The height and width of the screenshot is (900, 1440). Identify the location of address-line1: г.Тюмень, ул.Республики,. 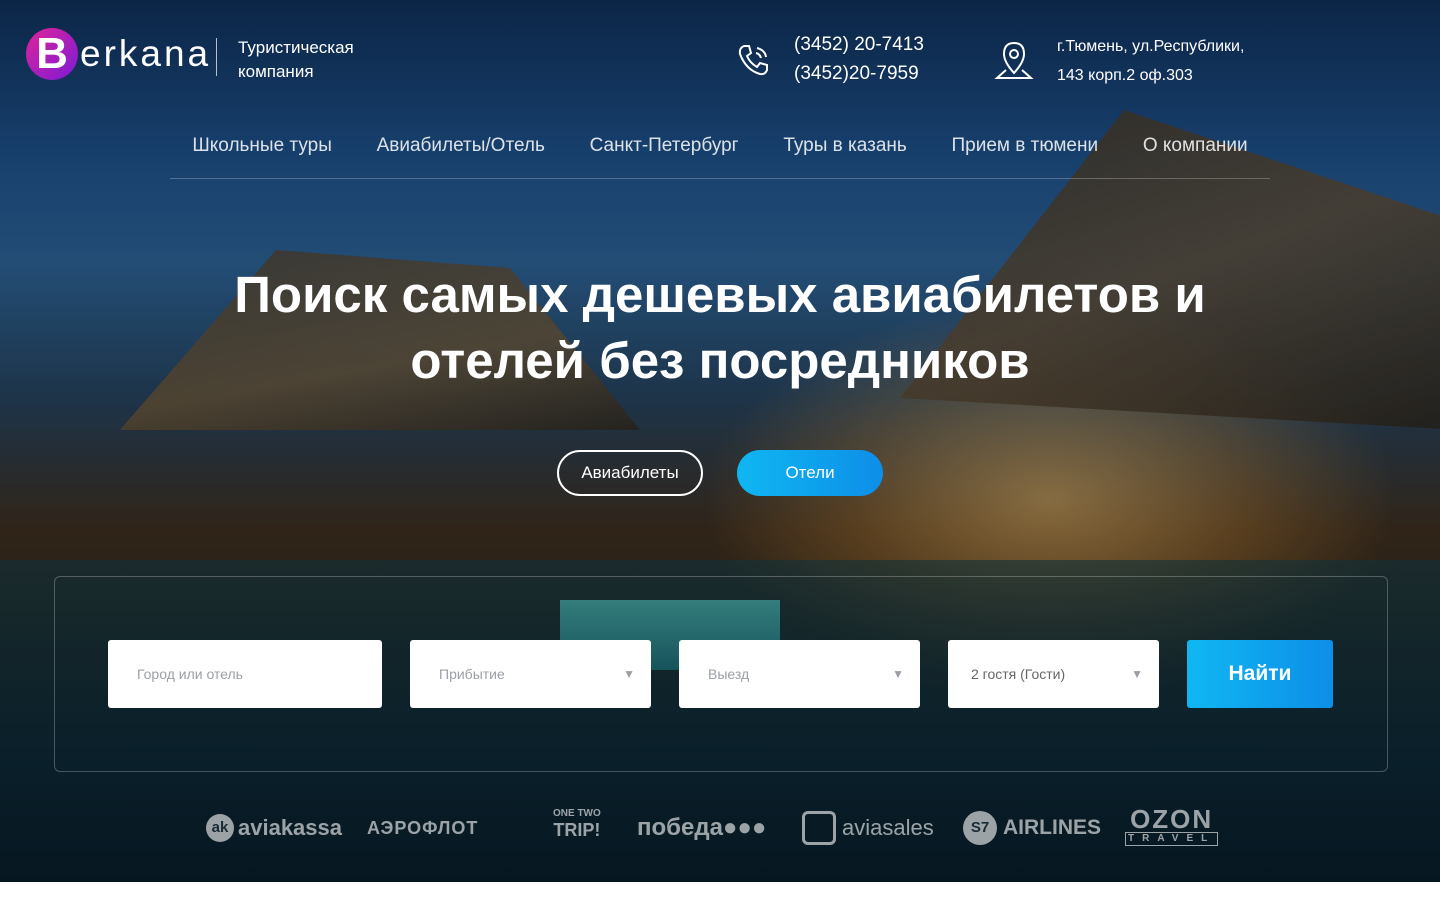
(1151, 46).